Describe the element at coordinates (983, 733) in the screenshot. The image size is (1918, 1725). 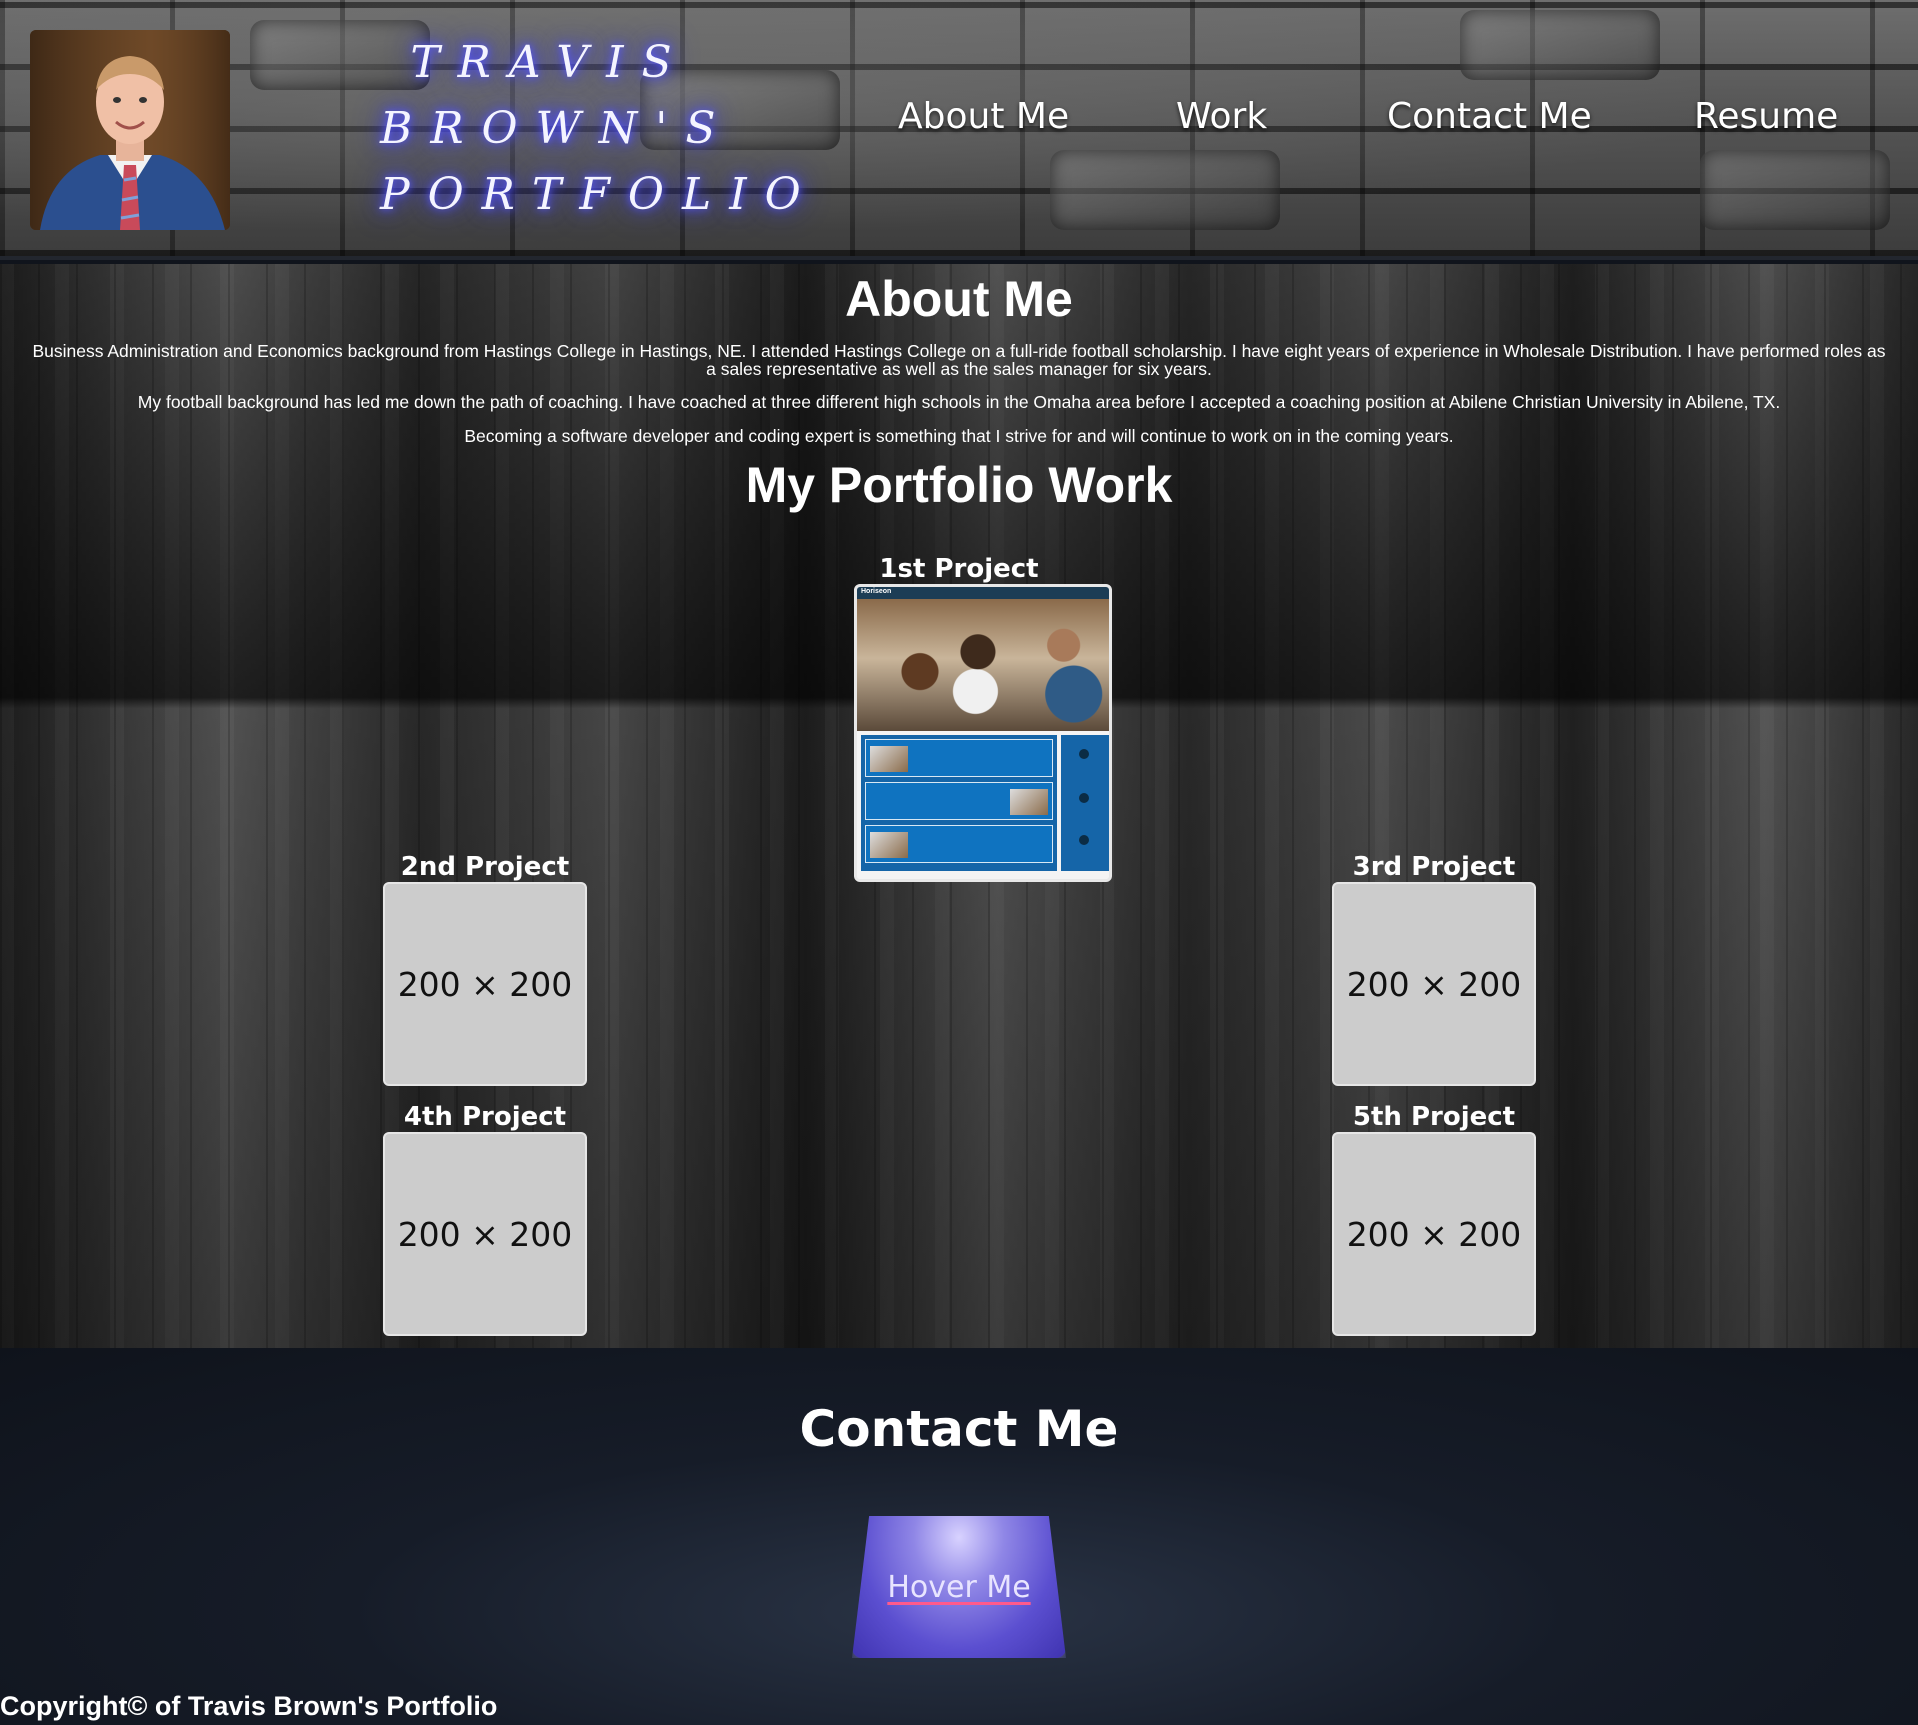
I see `project-thumbnail: Horiseon` at that location.